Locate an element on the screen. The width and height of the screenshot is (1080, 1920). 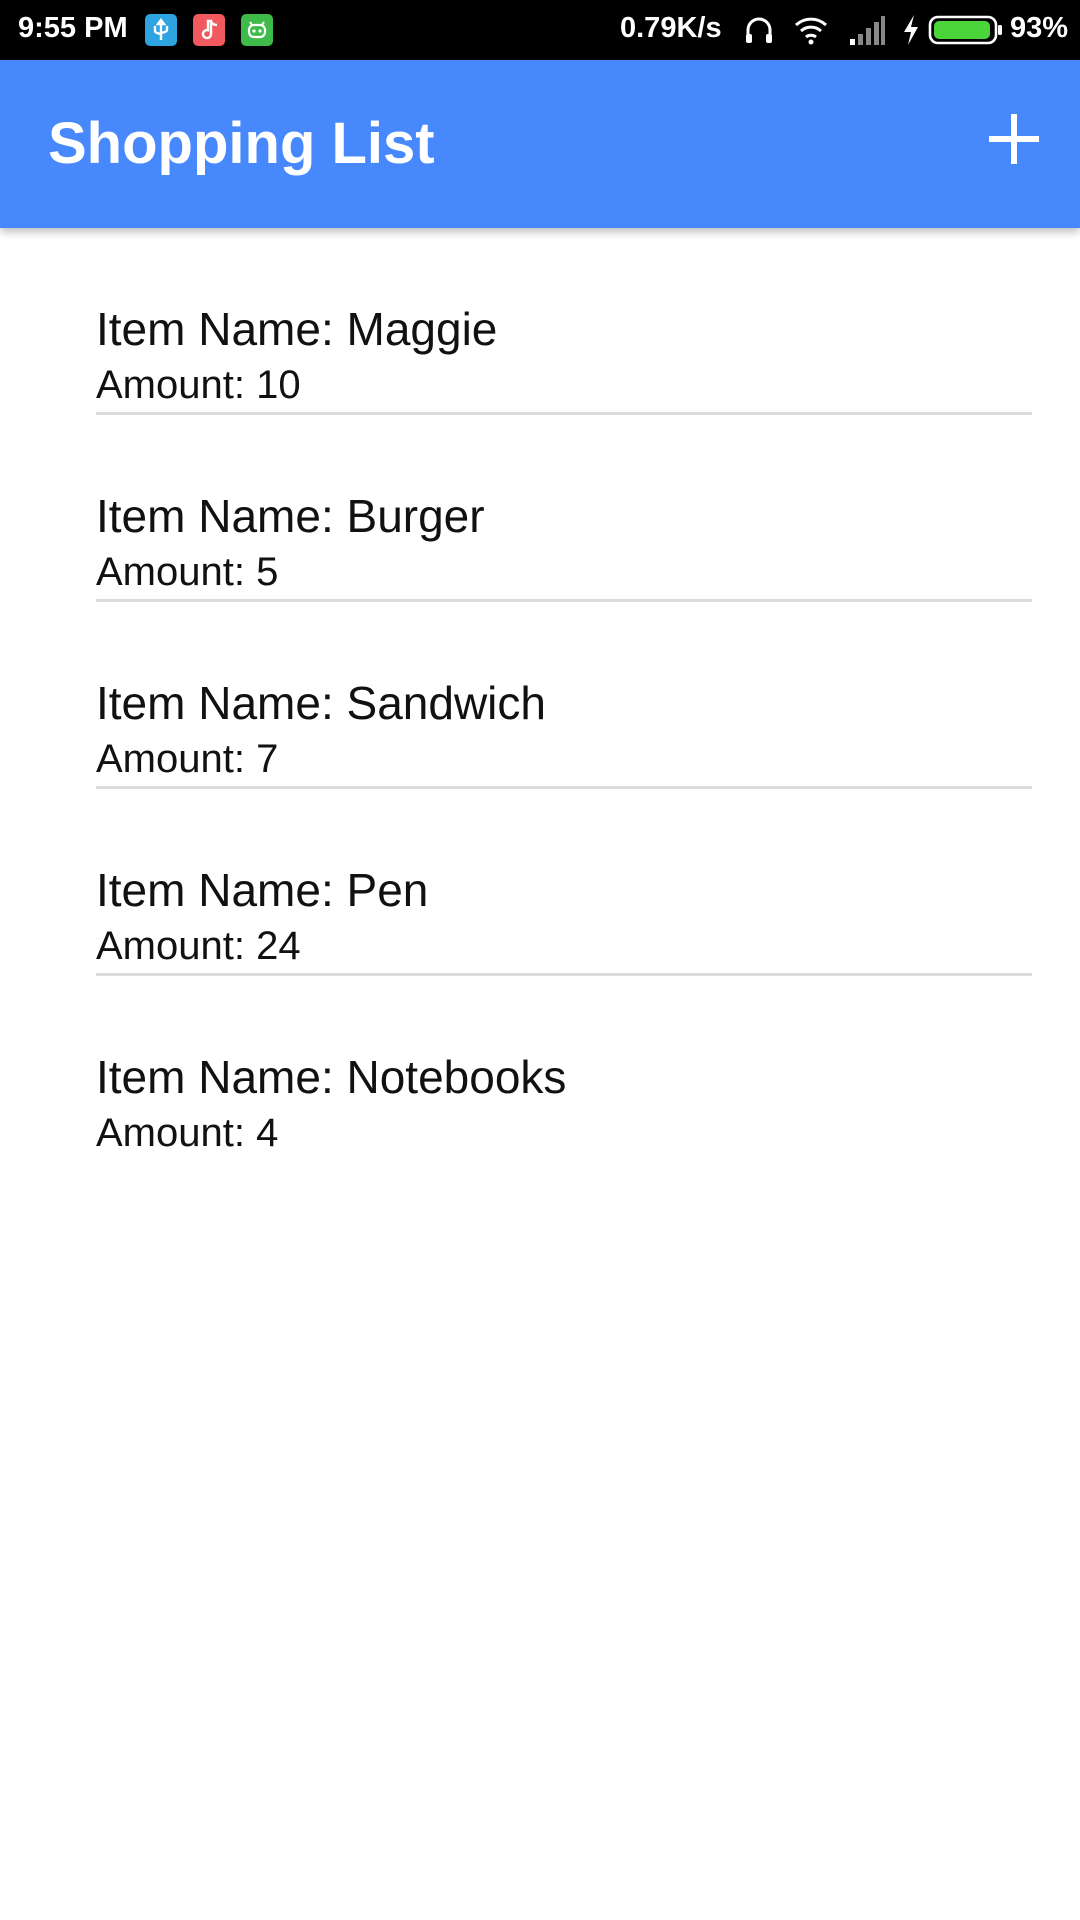
plus-icon is located at coordinates (1014, 139).